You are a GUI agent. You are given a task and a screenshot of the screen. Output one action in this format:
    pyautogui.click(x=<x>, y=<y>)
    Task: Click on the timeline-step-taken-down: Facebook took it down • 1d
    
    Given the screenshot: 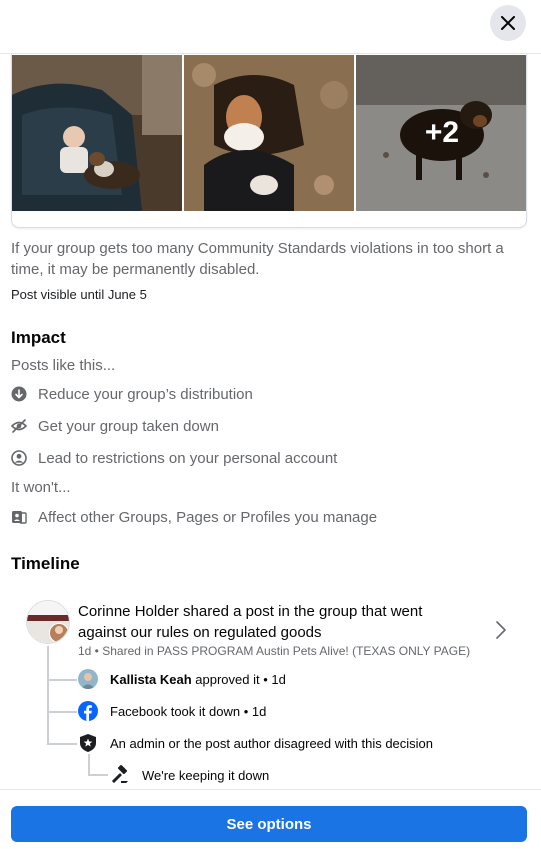 What is the action you would take?
    pyautogui.click(x=172, y=711)
    